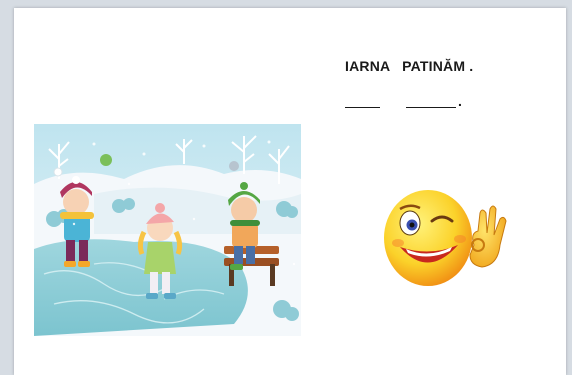 The height and width of the screenshot is (375, 572). I want to click on smiley-ok-hand-icon, so click(445, 238).